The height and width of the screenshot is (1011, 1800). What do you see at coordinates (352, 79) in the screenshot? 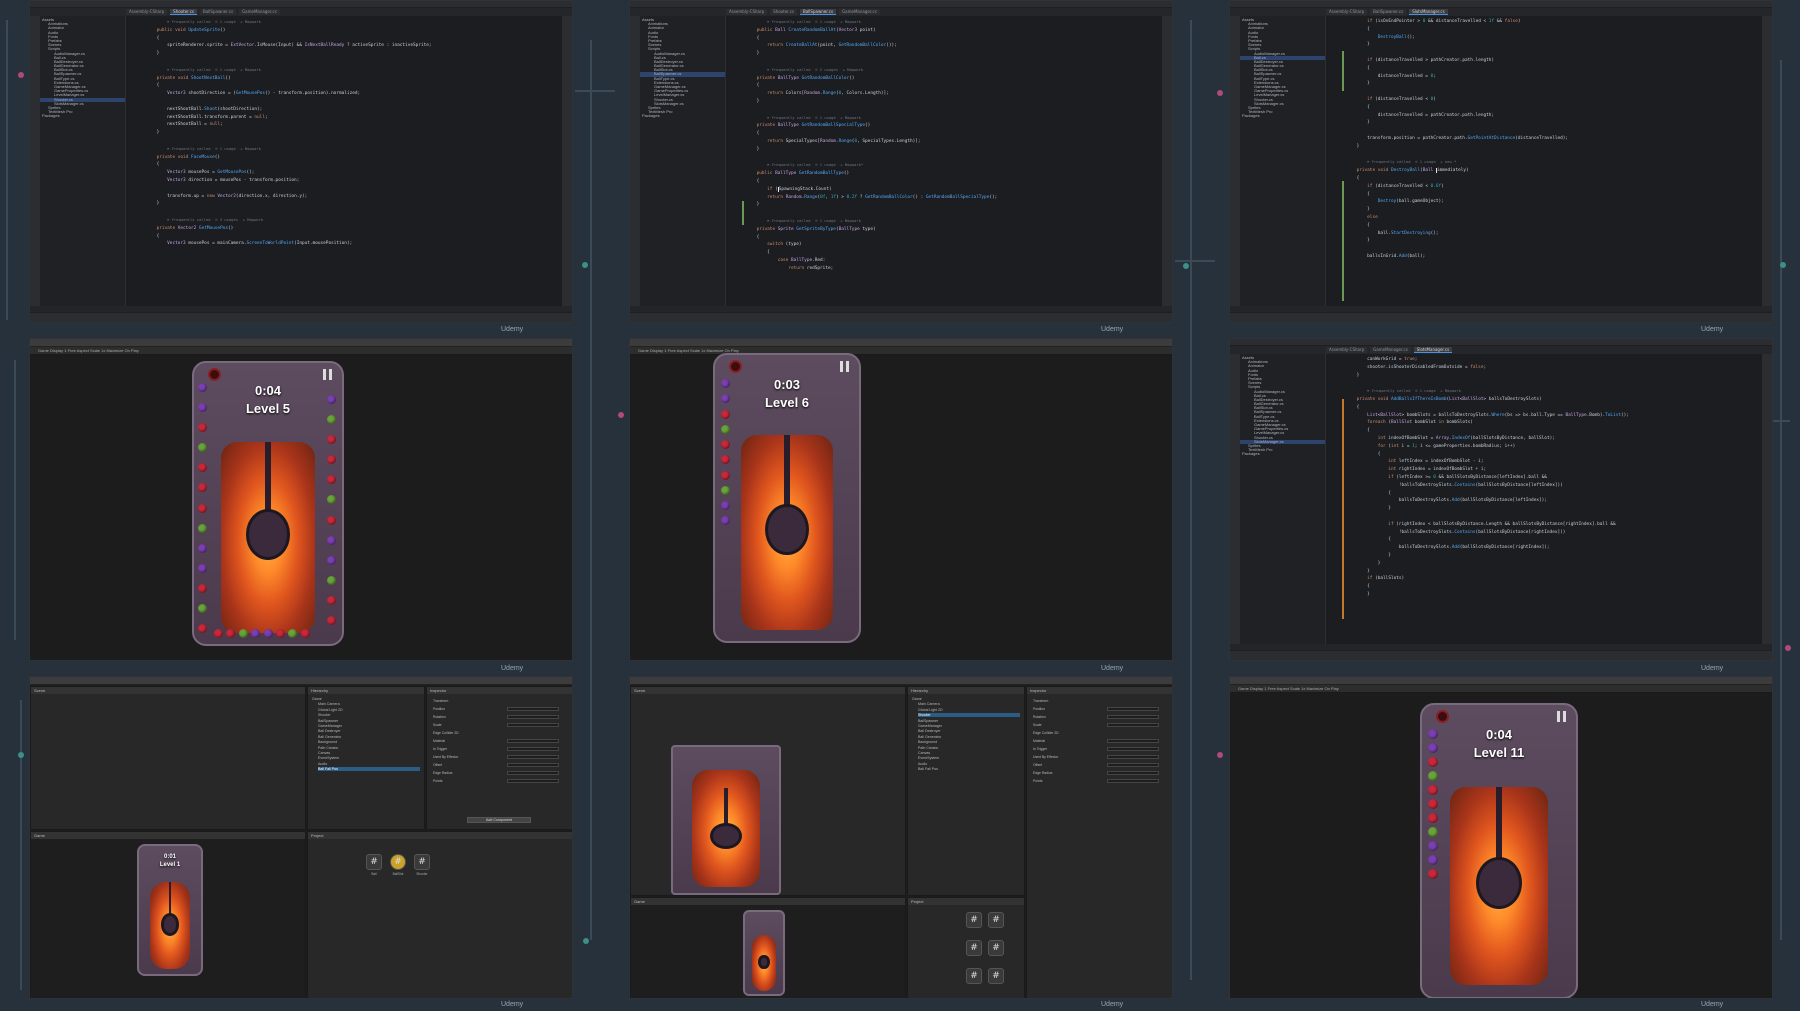
I see `code-line: private void ShootNextBall()` at bounding box center [352, 79].